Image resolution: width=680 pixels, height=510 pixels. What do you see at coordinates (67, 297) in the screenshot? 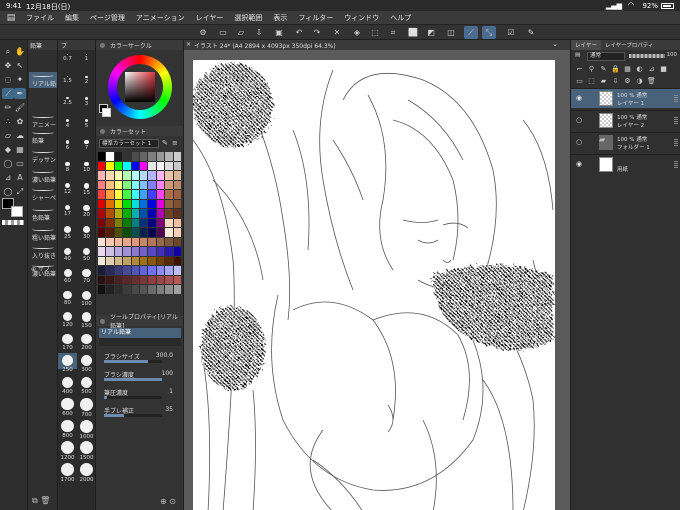
I see `brush-size-cell: 80` at bounding box center [67, 297].